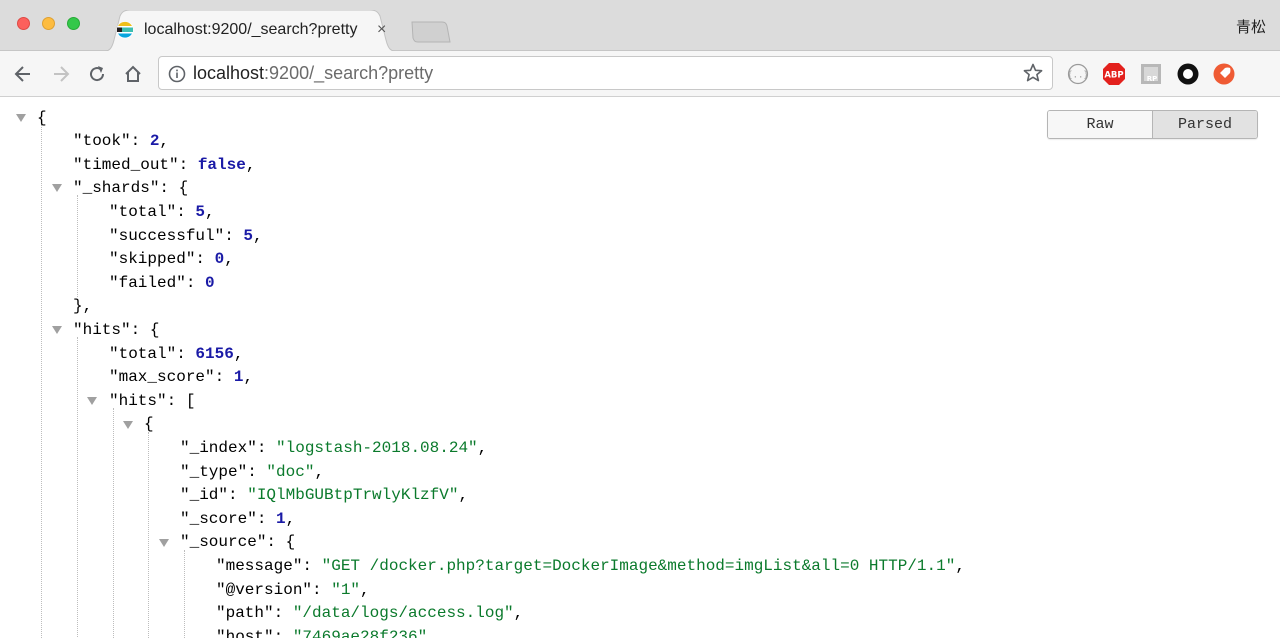  I want to click on json-key: "_score", so click(218, 519).